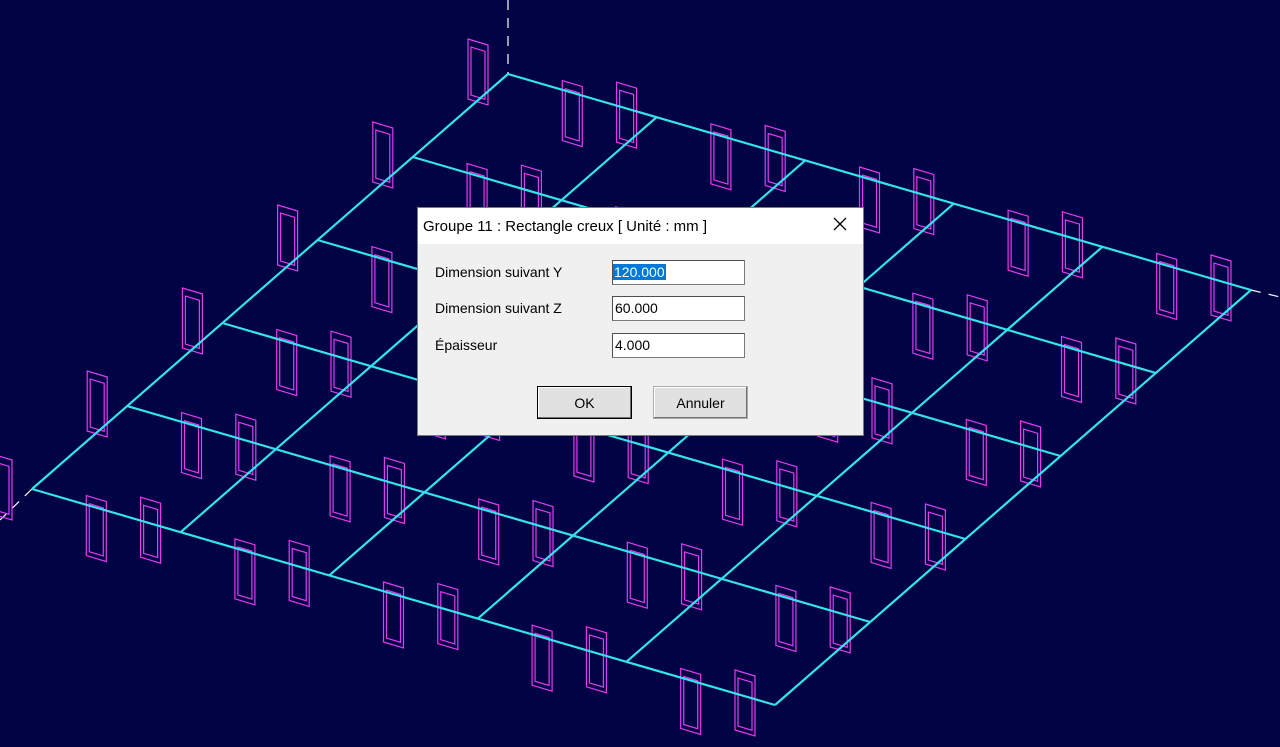 The width and height of the screenshot is (1280, 747). What do you see at coordinates (639, 272) in the screenshot?
I see `dimension-y-value: 120.000` at bounding box center [639, 272].